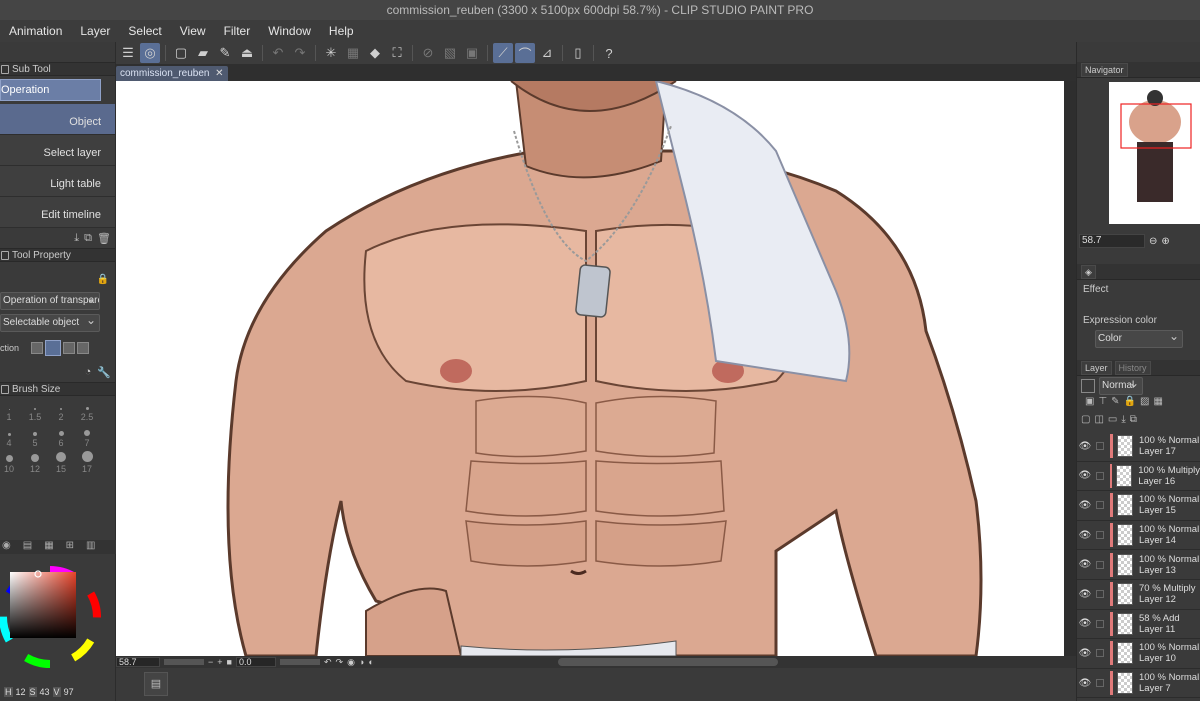 This screenshot has width=1200, height=701. I want to click on navigator-preview, so click(1154, 153).